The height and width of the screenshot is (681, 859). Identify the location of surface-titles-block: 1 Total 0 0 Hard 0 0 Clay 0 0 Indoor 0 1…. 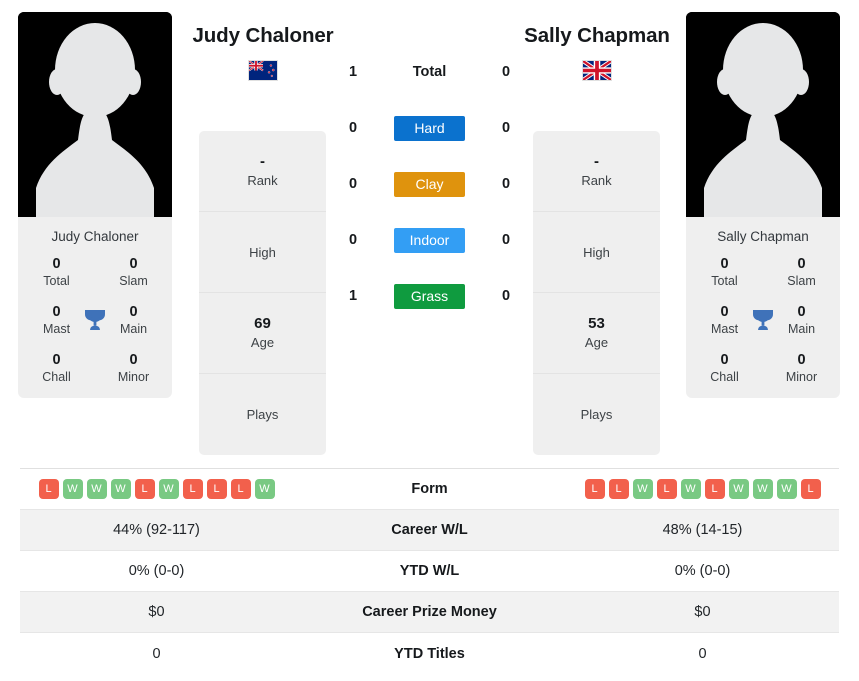
(429, 184).